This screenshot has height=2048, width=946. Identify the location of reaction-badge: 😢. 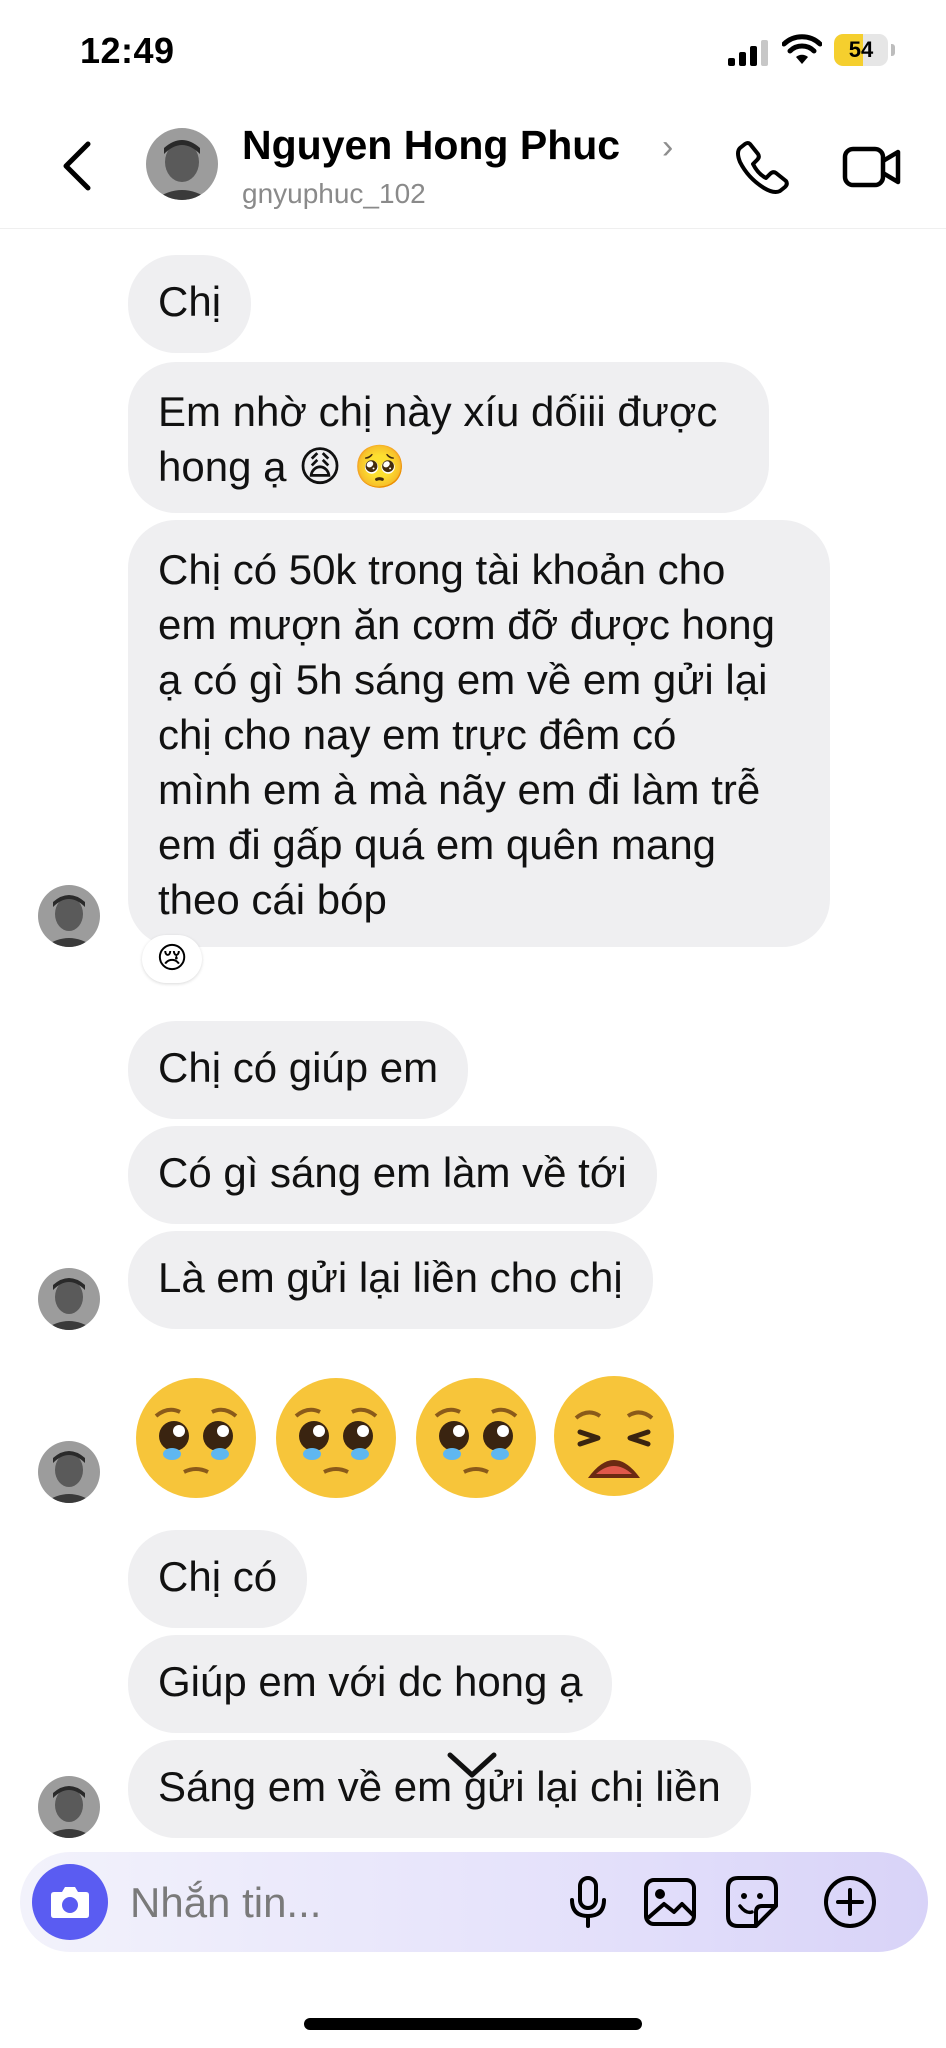
(172, 959).